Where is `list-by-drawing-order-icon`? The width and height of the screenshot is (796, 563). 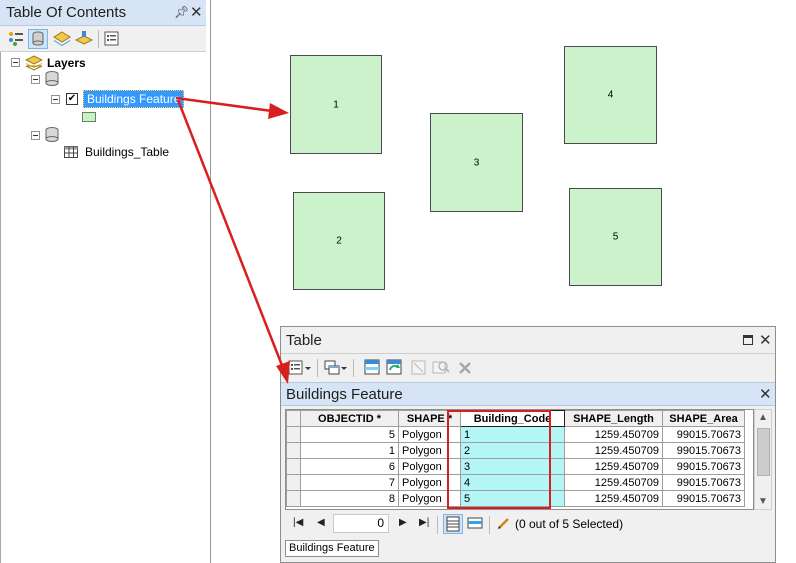
list-by-drawing-order-icon is located at coordinates (16, 39).